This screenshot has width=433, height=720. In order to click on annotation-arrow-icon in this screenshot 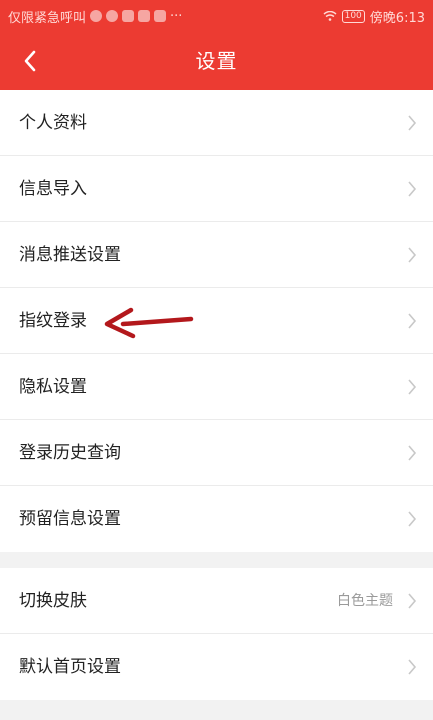, I will do `click(149, 323)`.